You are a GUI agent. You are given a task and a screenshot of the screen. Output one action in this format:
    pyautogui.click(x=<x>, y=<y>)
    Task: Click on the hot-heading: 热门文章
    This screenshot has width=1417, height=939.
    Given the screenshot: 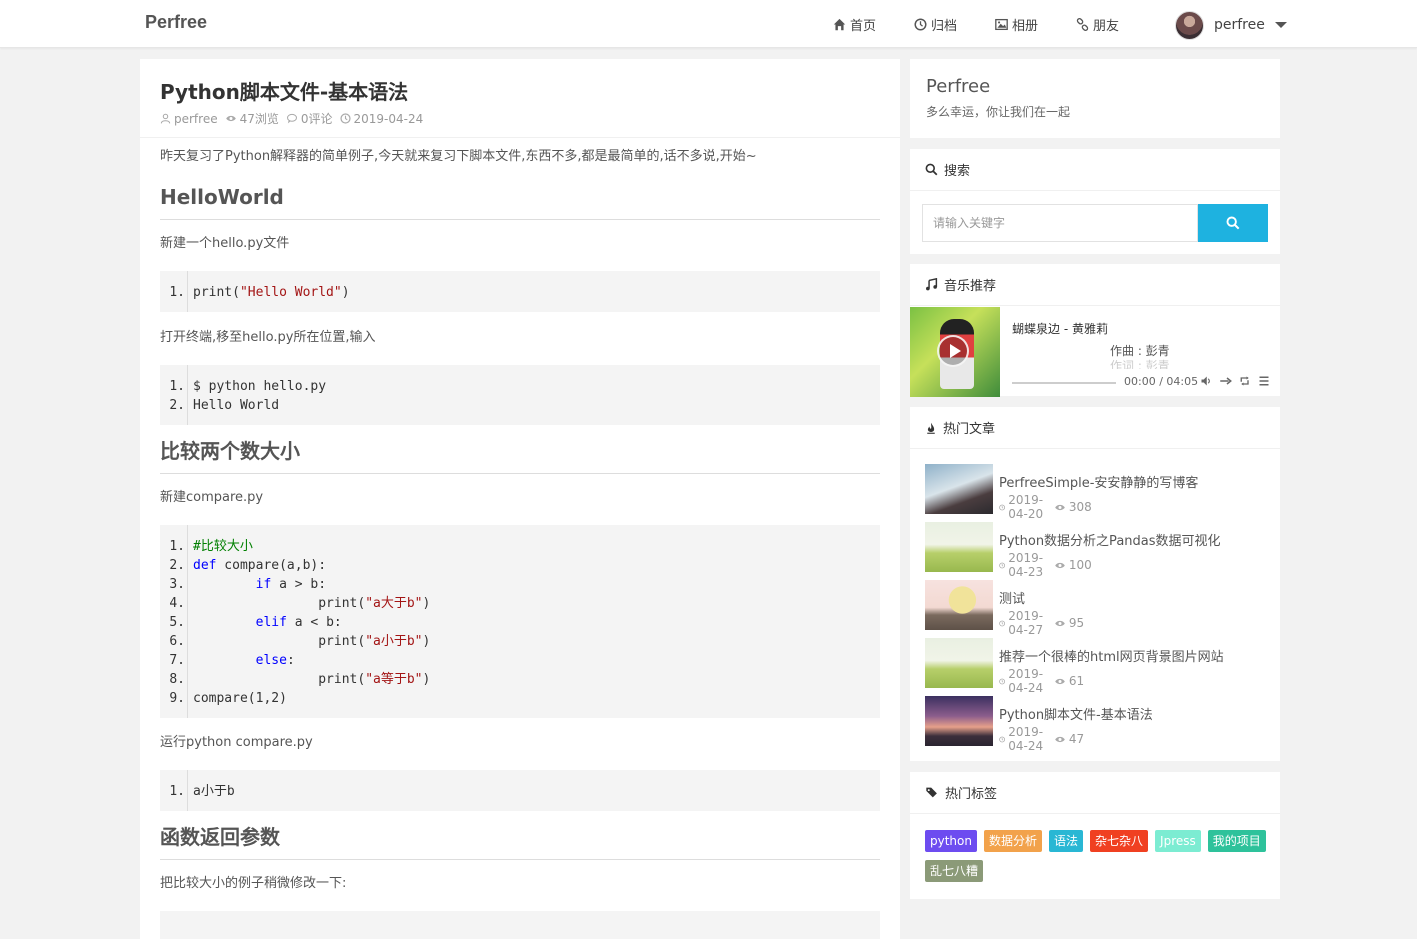 What is the action you would take?
    pyautogui.click(x=969, y=429)
    